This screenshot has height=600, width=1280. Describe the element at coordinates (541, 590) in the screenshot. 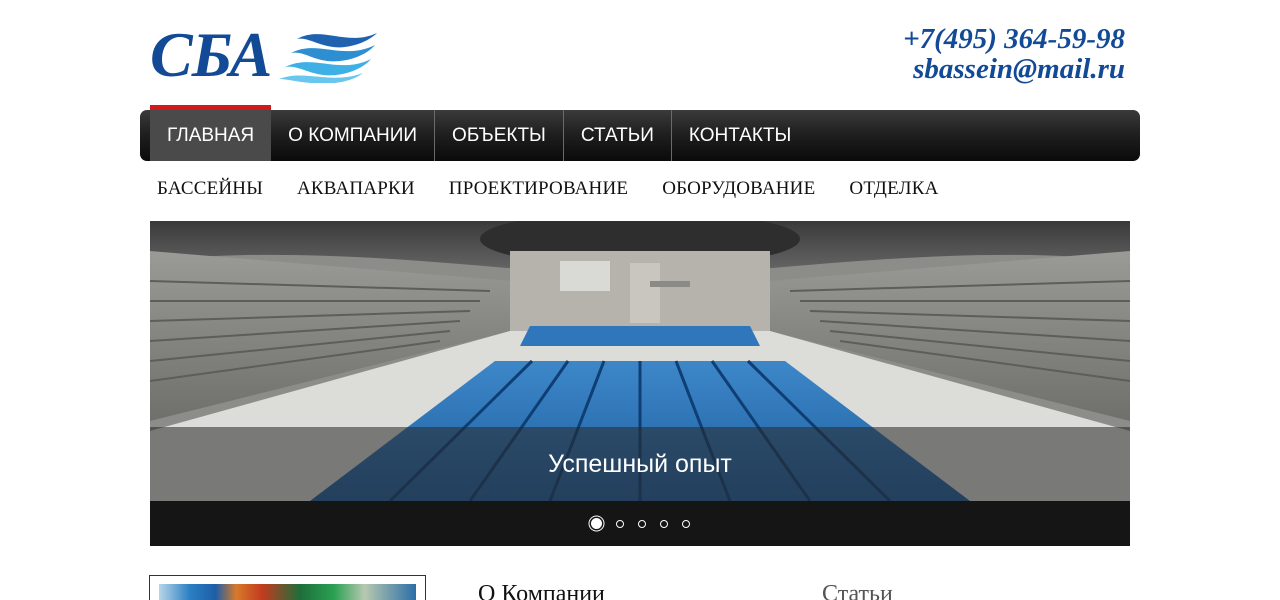

I see `section-title-about: О Компании` at that location.